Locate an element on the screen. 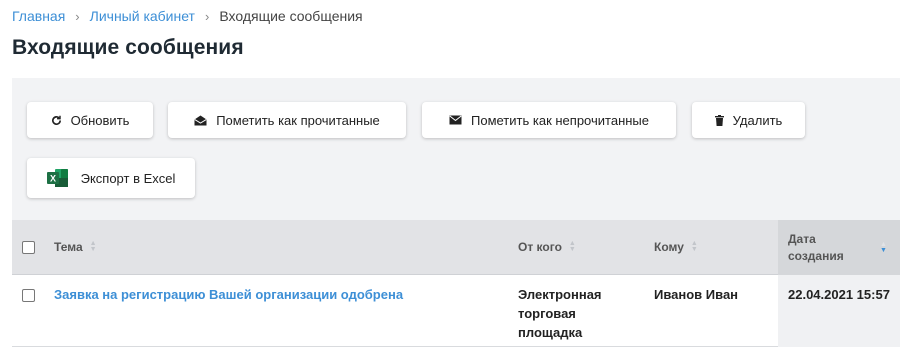 Image resolution: width=905 pixels, height=356 pixels. column-header-to: Кому ▲ ▼ is located at coordinates (676, 247).